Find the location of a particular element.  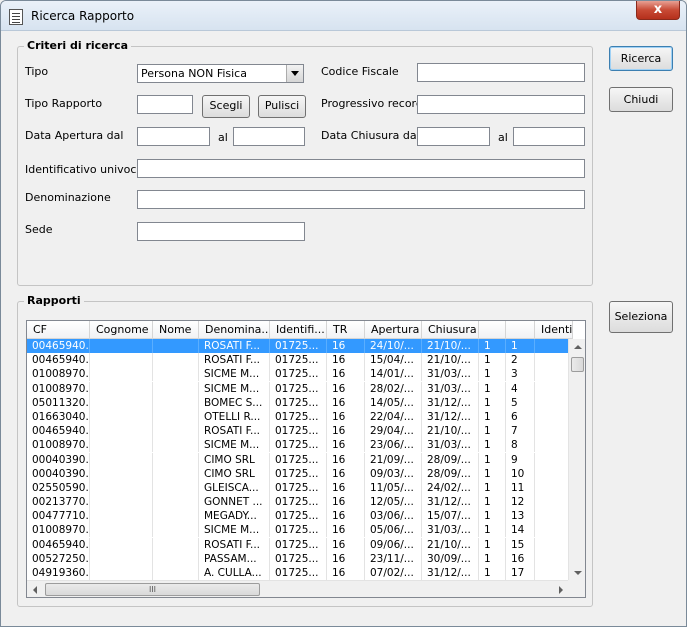

ricerca-button: Ricerca is located at coordinates (641, 58).